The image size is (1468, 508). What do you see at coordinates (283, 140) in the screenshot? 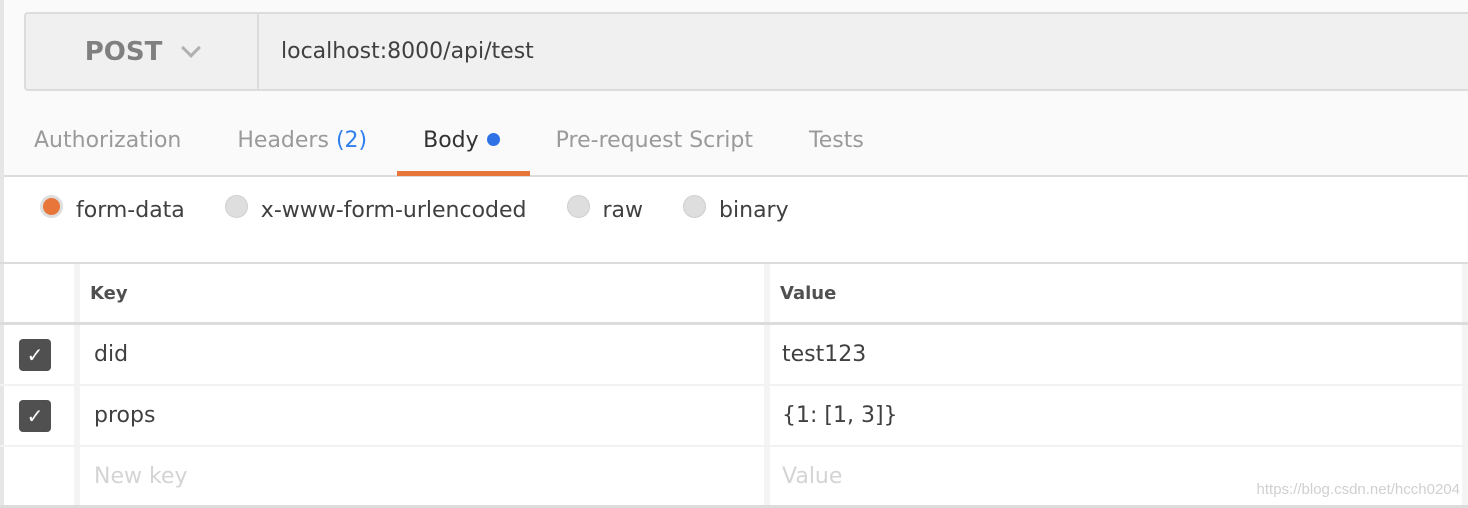
I see `tab-label: Headers` at bounding box center [283, 140].